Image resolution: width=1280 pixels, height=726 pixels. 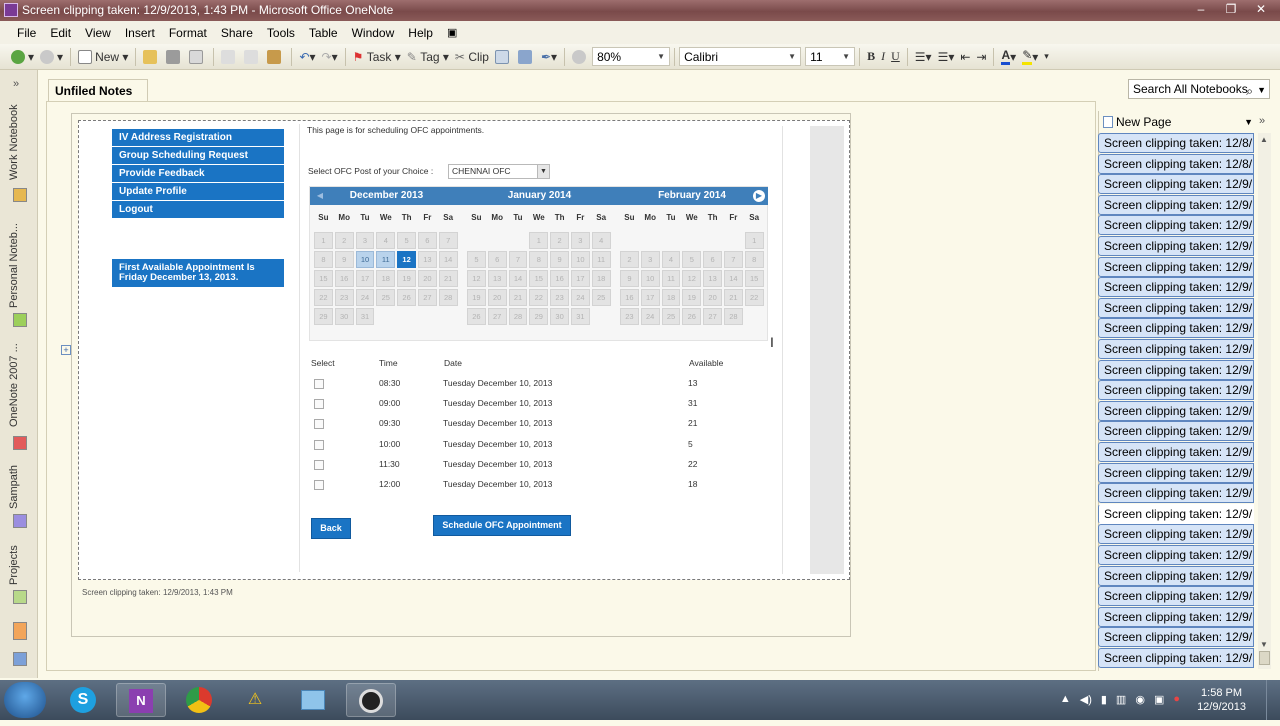 I want to click on schedule-appointment-button: Schedule OFC Appointment, so click(x=502, y=525).